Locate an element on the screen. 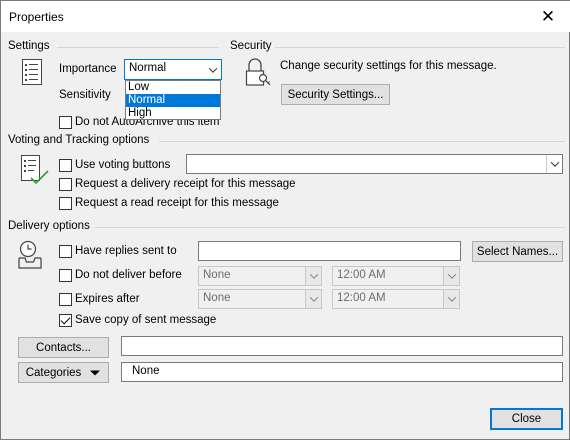  importance-option-normal: Normal is located at coordinates (173, 100).